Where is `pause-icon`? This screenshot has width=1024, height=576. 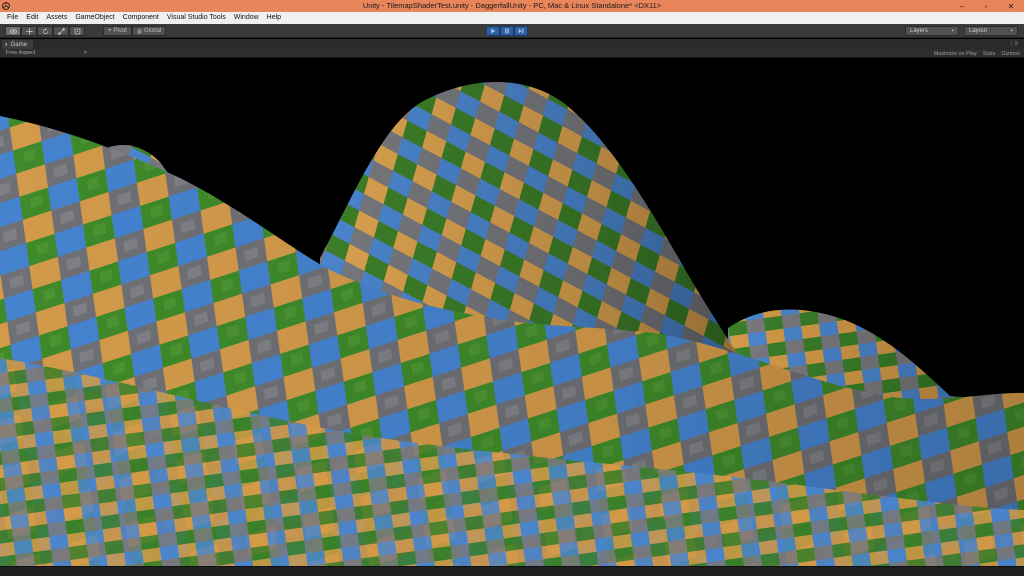
pause-icon is located at coordinates (507, 31).